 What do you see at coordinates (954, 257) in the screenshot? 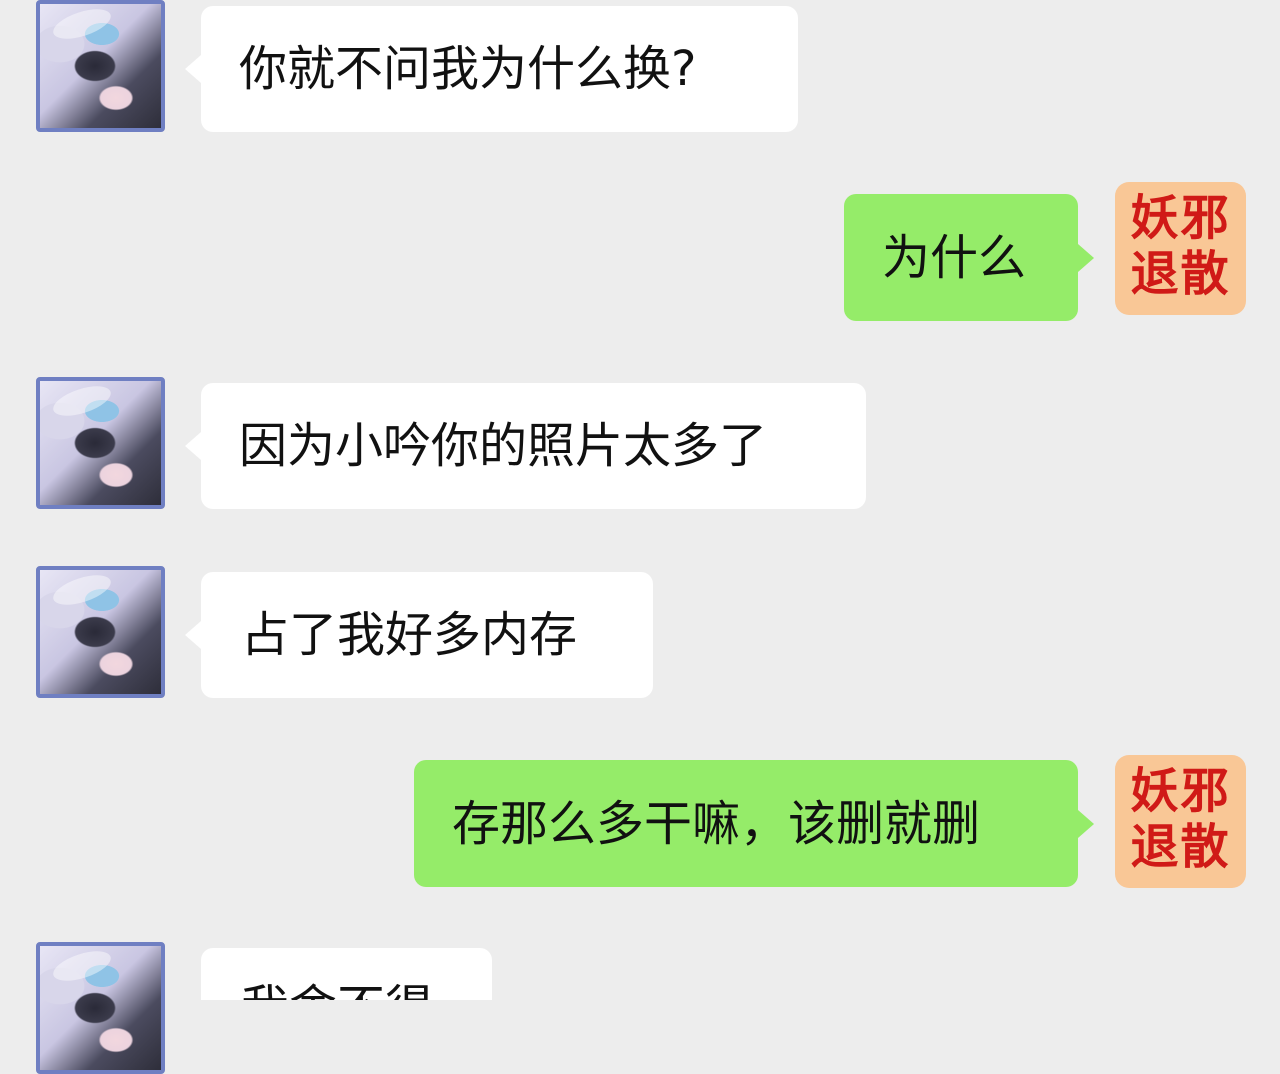
I see `message-text: 为什么` at bounding box center [954, 257].